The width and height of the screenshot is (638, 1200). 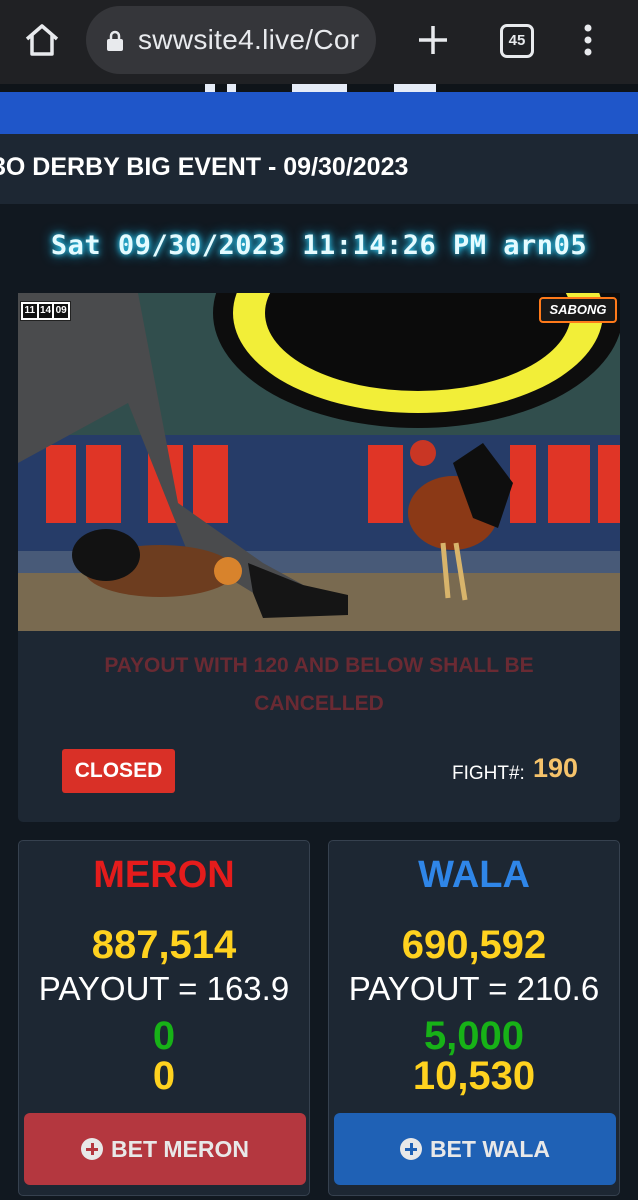 I want to click on browser-toolbar: swwsite4.live/Cor 45, so click(x=319, y=42).